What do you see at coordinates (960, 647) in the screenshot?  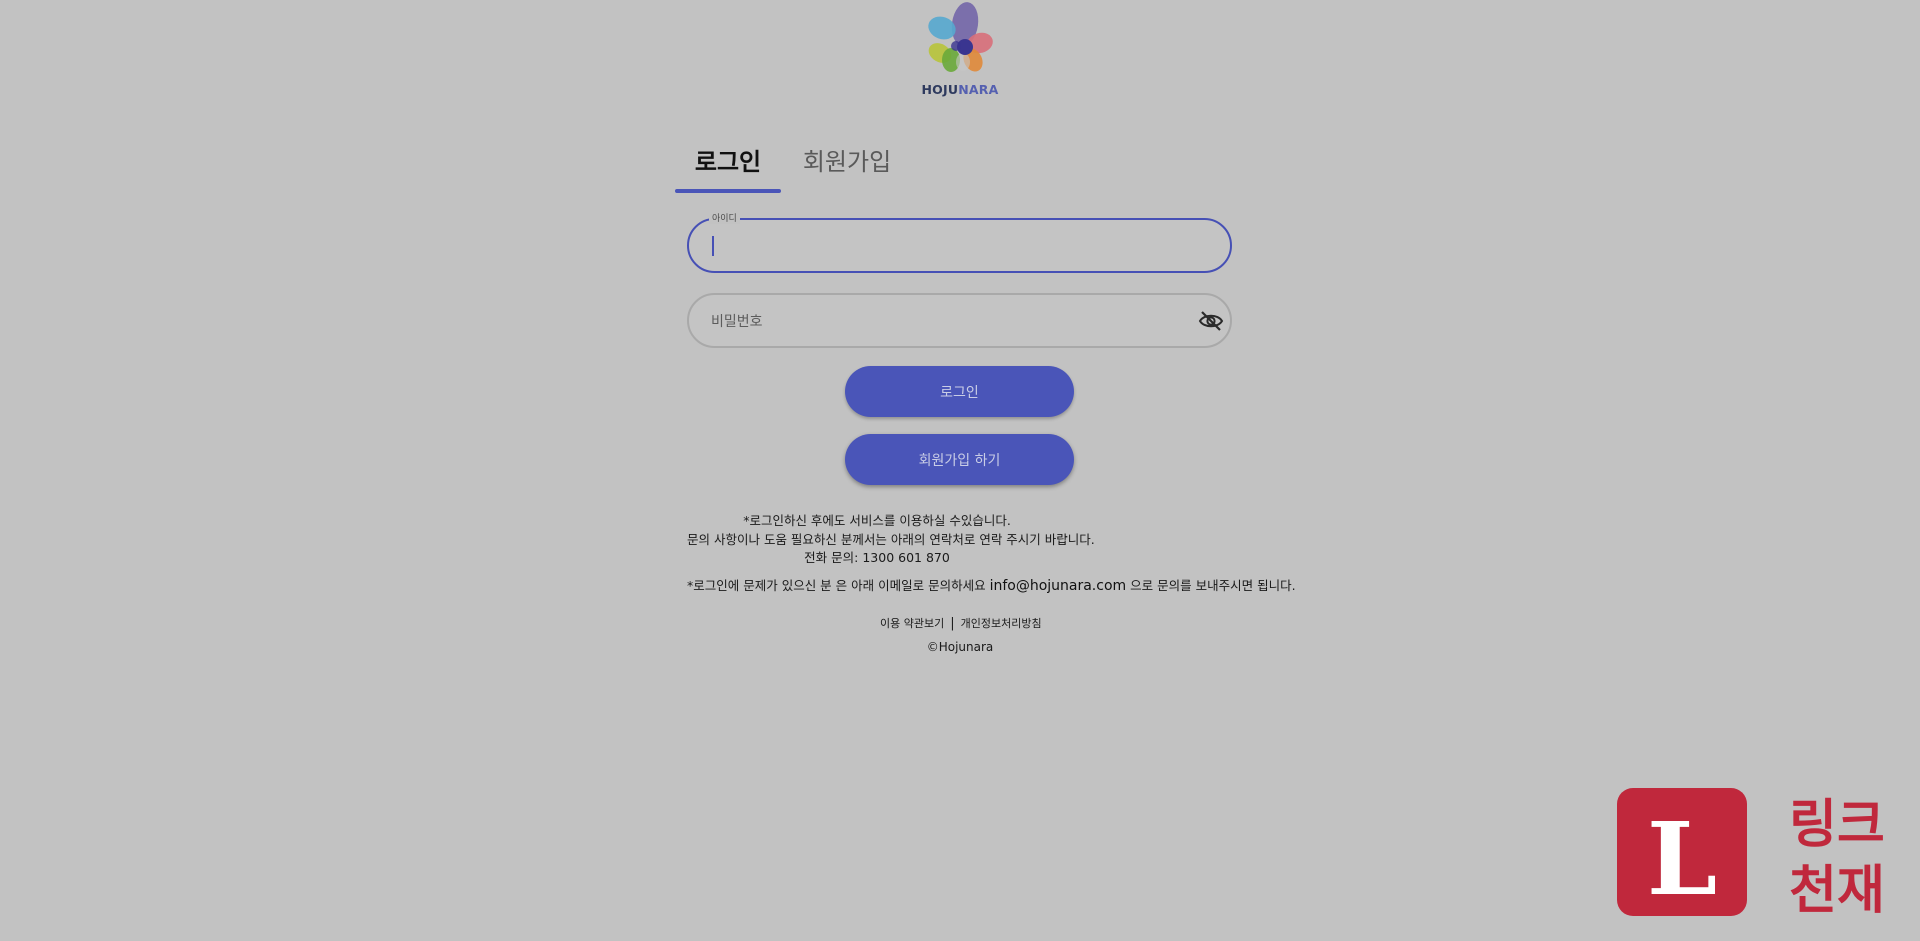 I see `copyright: ©Hojunara` at bounding box center [960, 647].